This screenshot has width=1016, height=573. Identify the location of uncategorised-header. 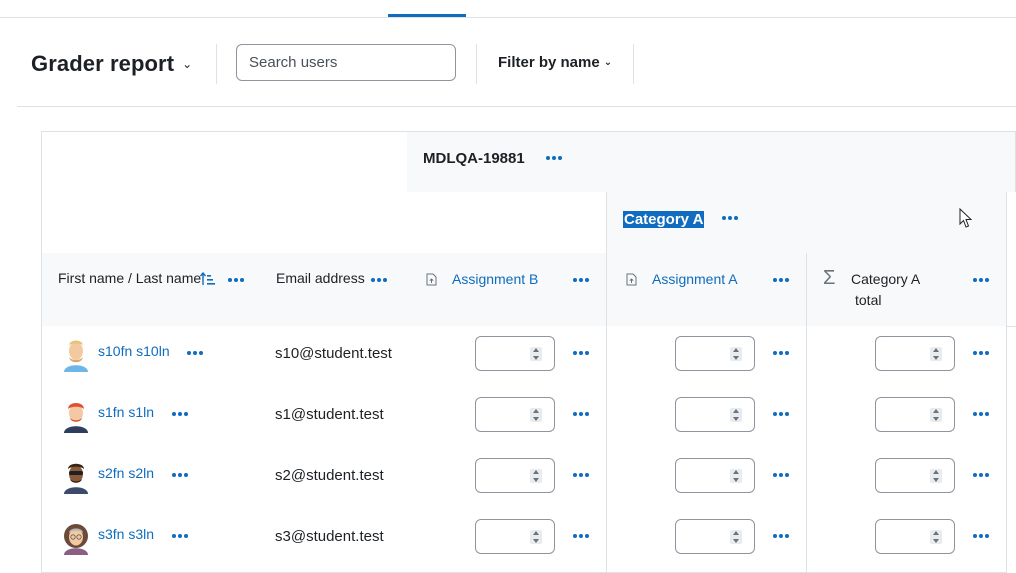
(507, 223).